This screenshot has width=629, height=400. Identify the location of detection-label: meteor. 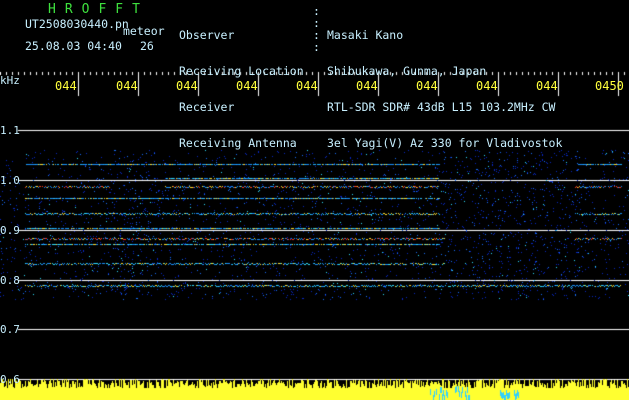
(144, 31).